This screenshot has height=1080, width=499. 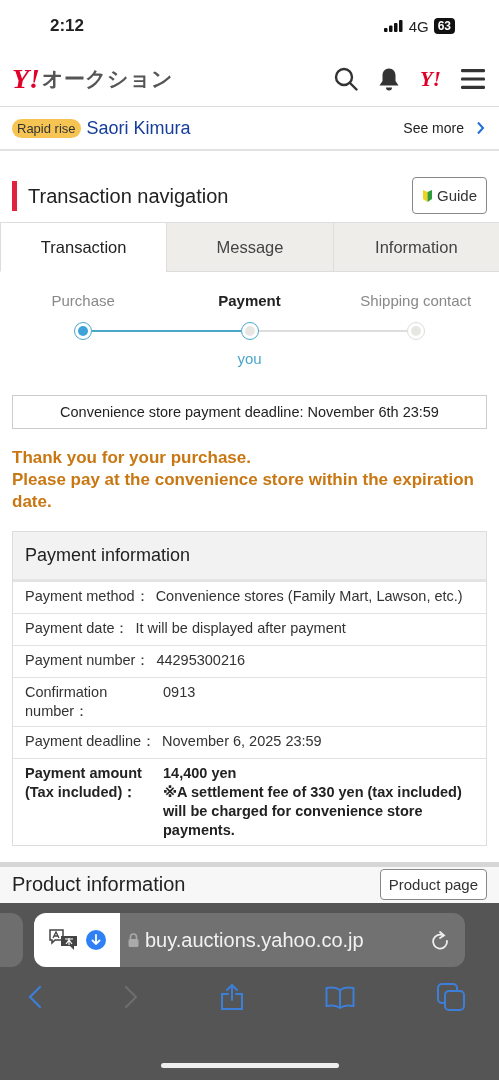 What do you see at coordinates (449, 195) in the screenshot?
I see `guide-button: Guide` at bounding box center [449, 195].